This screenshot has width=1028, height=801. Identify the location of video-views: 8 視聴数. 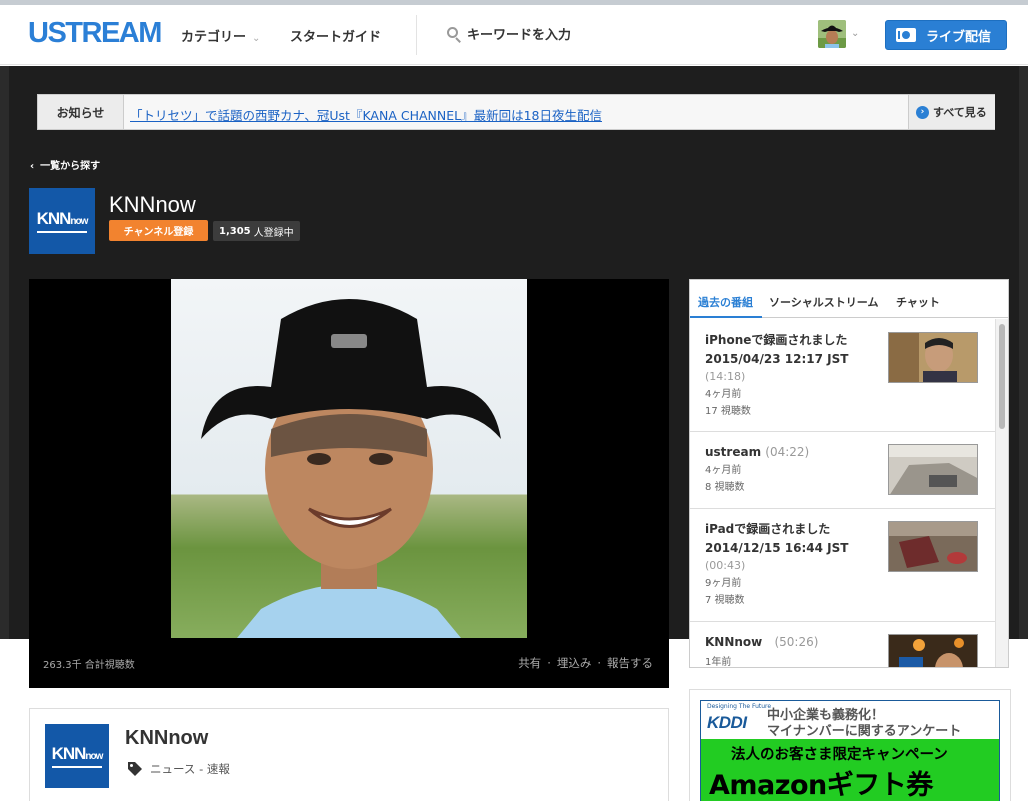
(725, 487).